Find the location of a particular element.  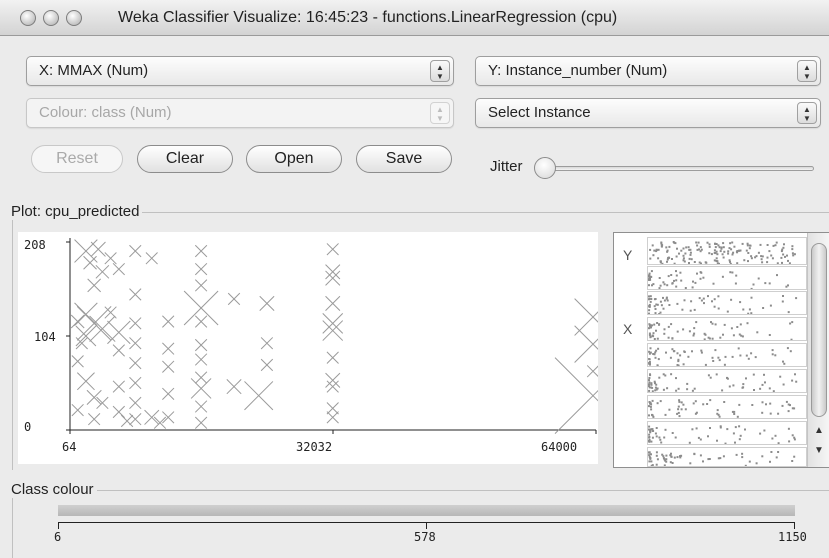

zoom-window-icon is located at coordinates (74, 18).